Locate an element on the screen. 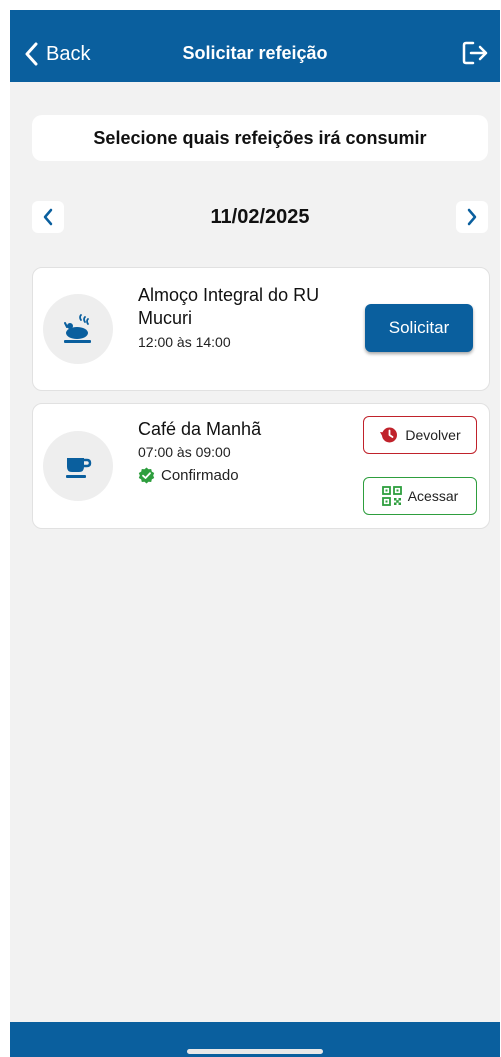 The image size is (501, 1057). verified-check-icon is located at coordinates (146, 475).